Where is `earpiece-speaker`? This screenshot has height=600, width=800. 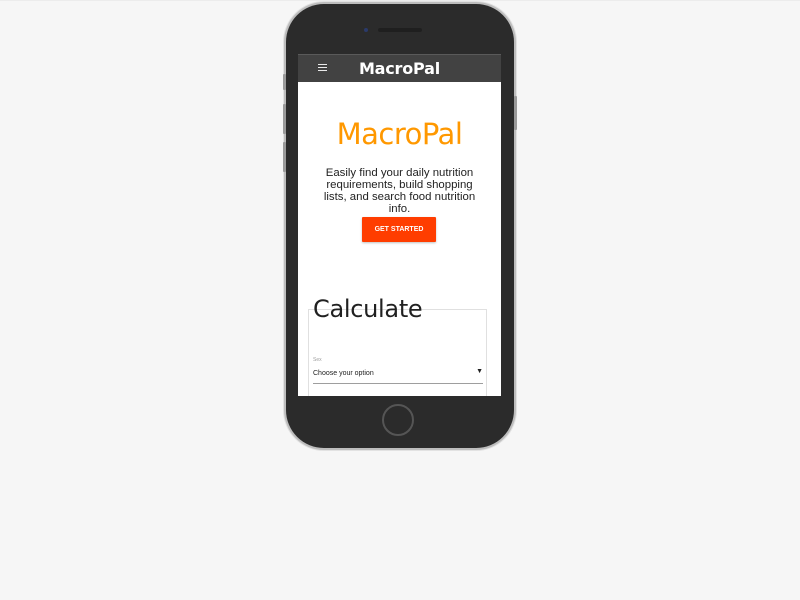
earpiece-speaker is located at coordinates (400, 30).